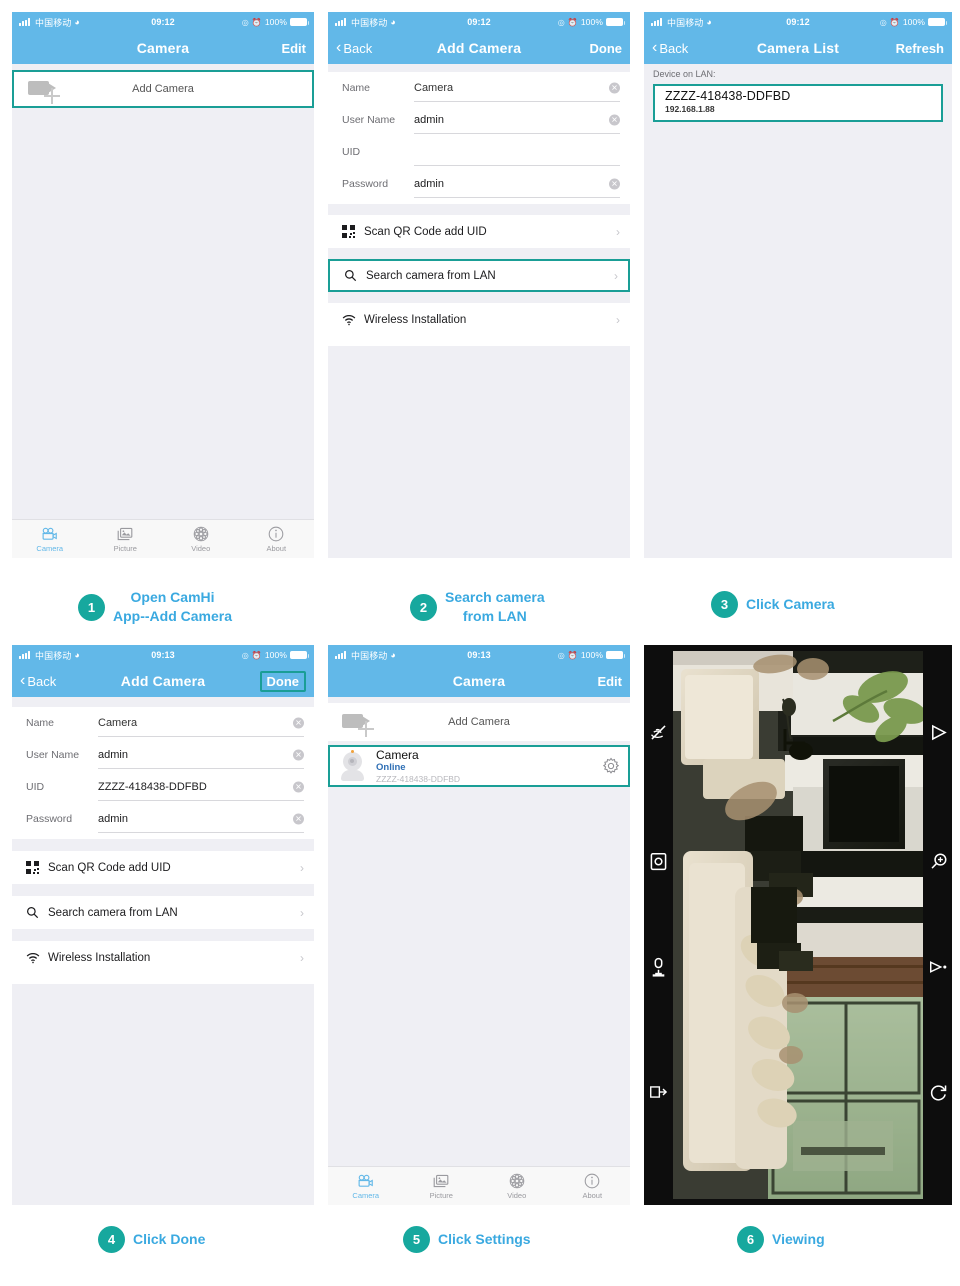  What do you see at coordinates (658, 967) in the screenshot?
I see `microphone-icon` at bounding box center [658, 967].